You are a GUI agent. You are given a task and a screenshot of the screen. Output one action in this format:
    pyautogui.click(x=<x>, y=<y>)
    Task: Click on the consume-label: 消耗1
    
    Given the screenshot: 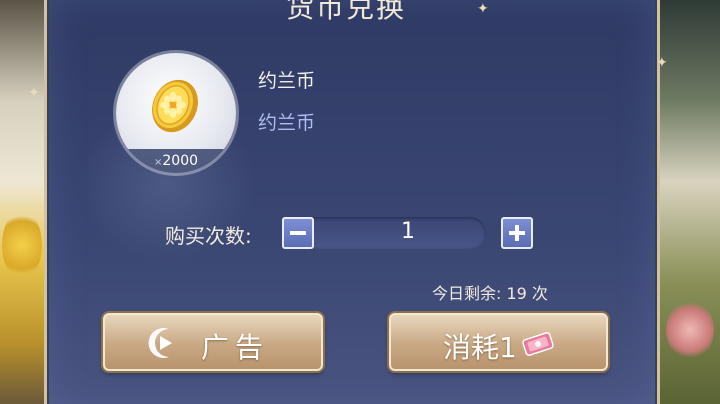 What is the action you would take?
    pyautogui.click(x=480, y=347)
    